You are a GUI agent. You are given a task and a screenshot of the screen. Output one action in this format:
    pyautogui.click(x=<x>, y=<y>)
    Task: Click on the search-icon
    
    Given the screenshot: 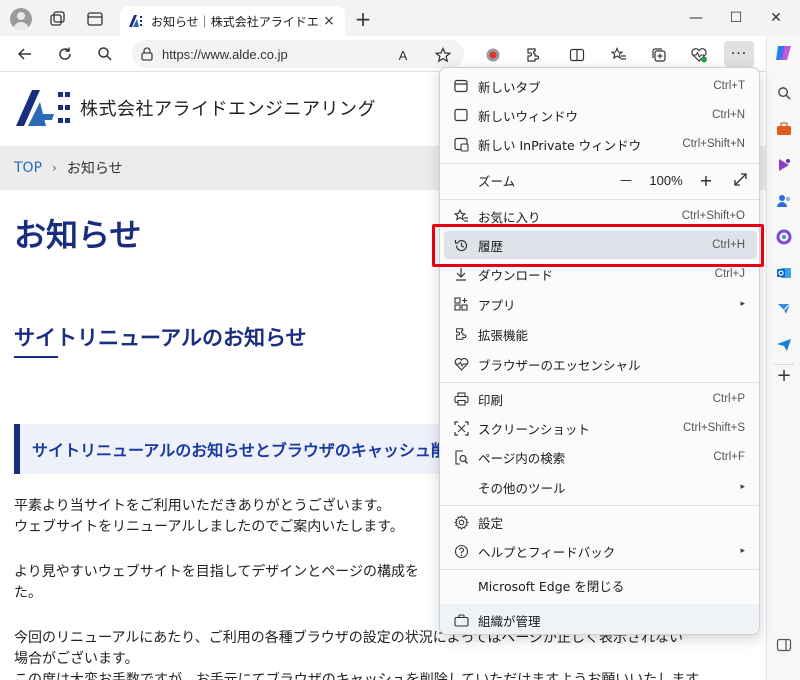 What is the action you would take?
    pyautogui.click(x=105, y=54)
    